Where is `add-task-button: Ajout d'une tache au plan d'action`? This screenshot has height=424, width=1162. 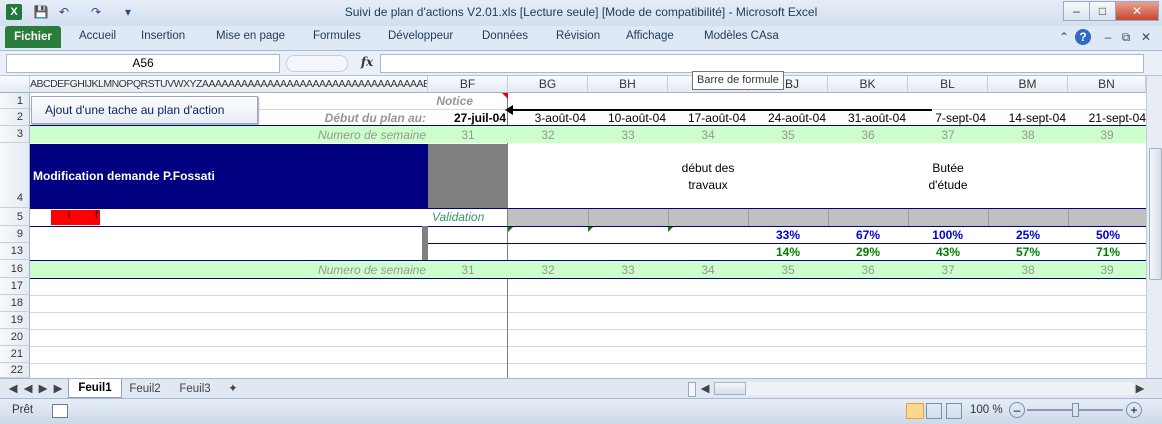 add-task-button: Ajout d'une tache au plan d'action is located at coordinates (144, 110).